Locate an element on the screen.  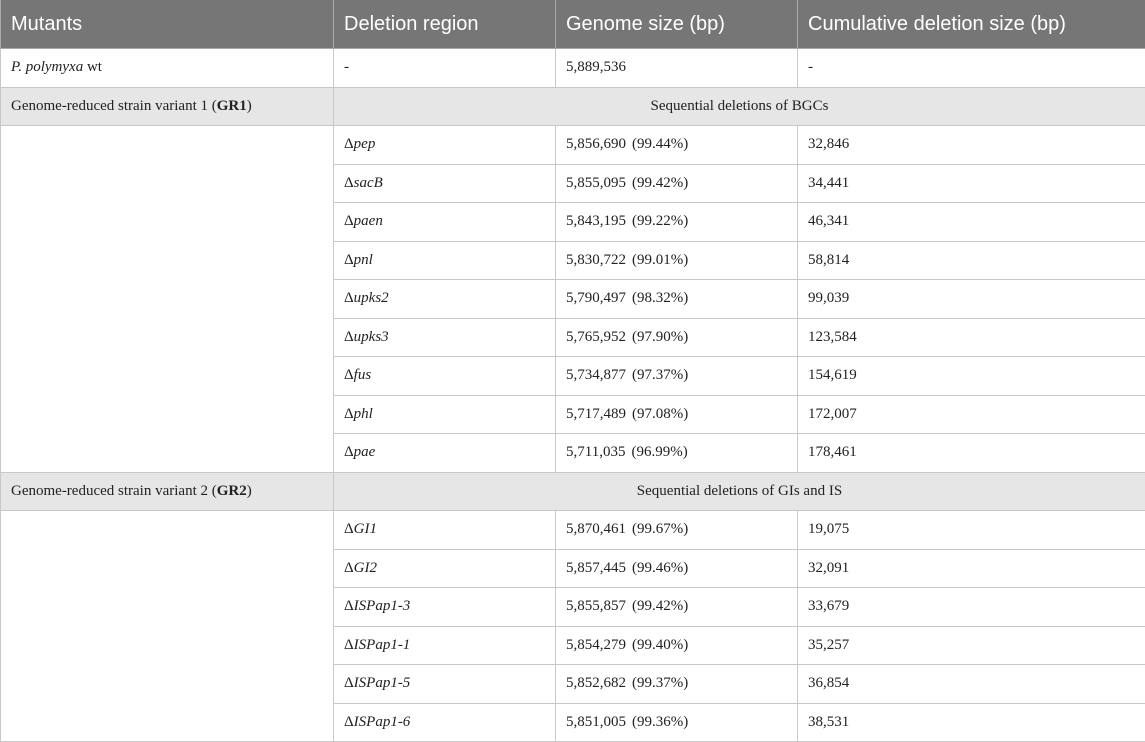
region-cell: Δpae is located at coordinates (445, 453).